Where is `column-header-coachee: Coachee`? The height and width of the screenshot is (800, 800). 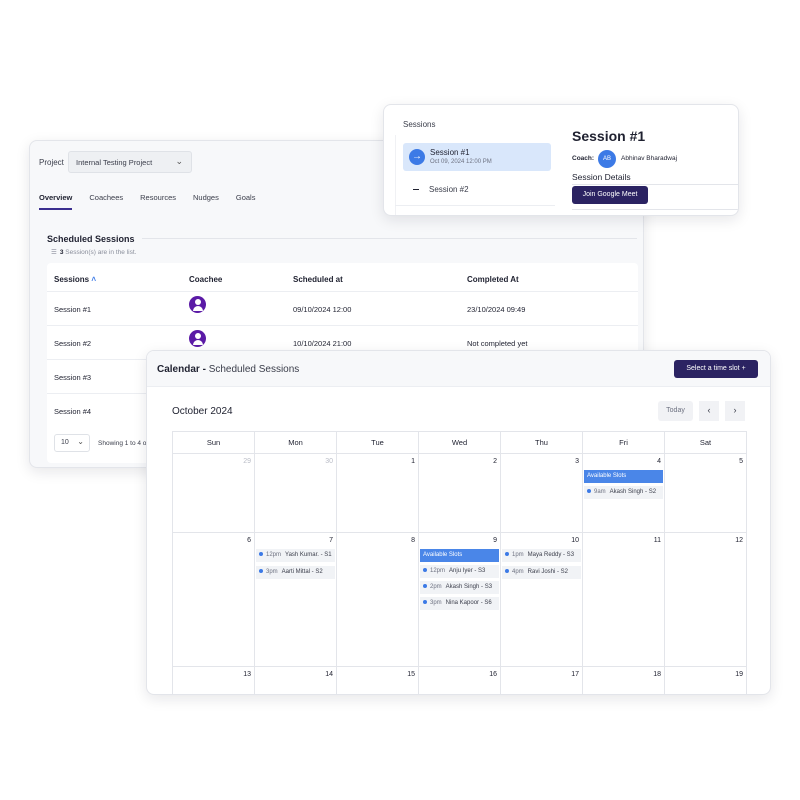
column-header-coachee: Coachee is located at coordinates (206, 279).